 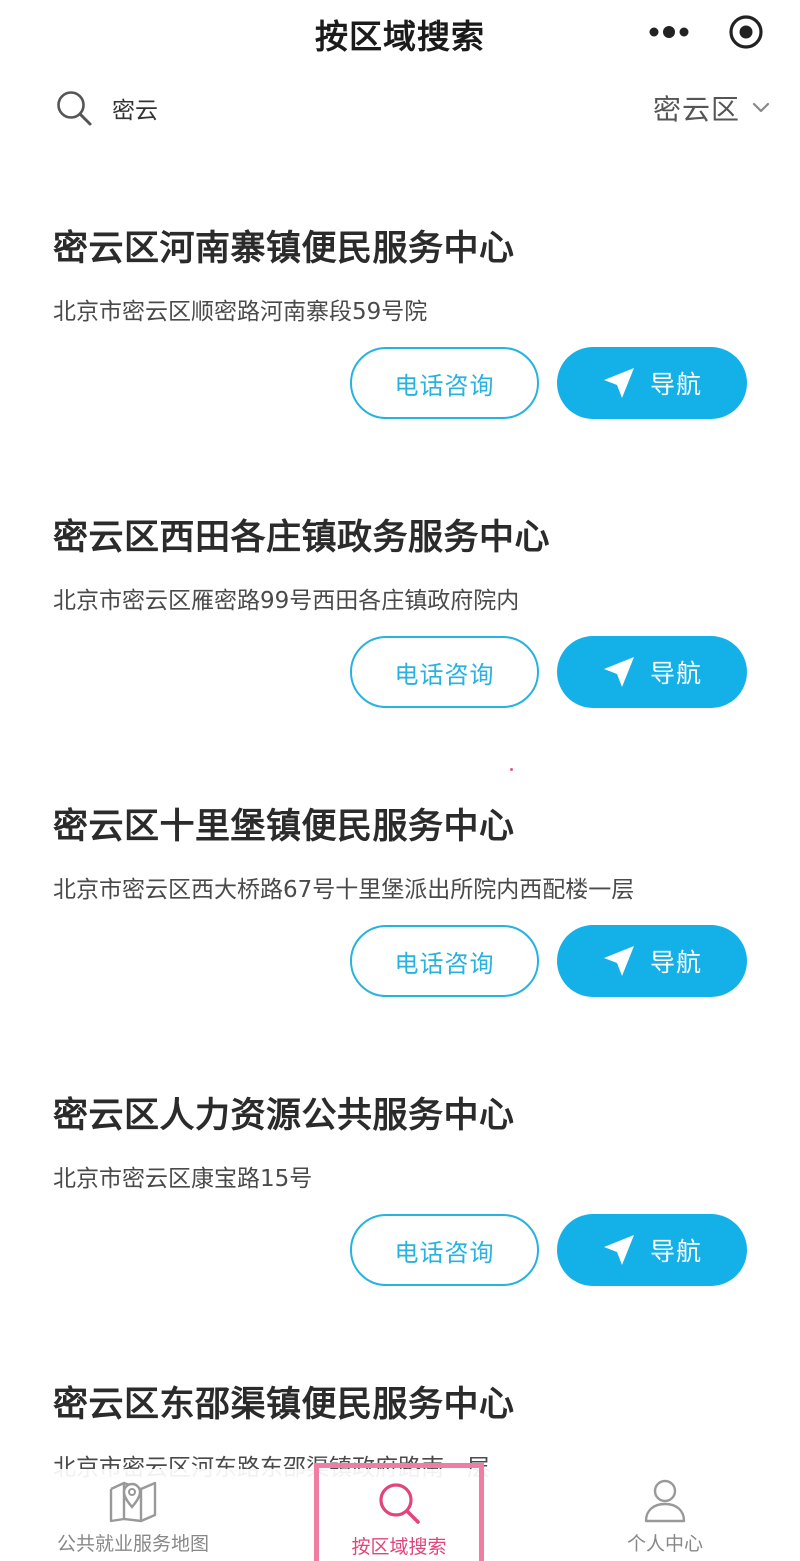 I want to click on search-input, so click(x=312, y=108).